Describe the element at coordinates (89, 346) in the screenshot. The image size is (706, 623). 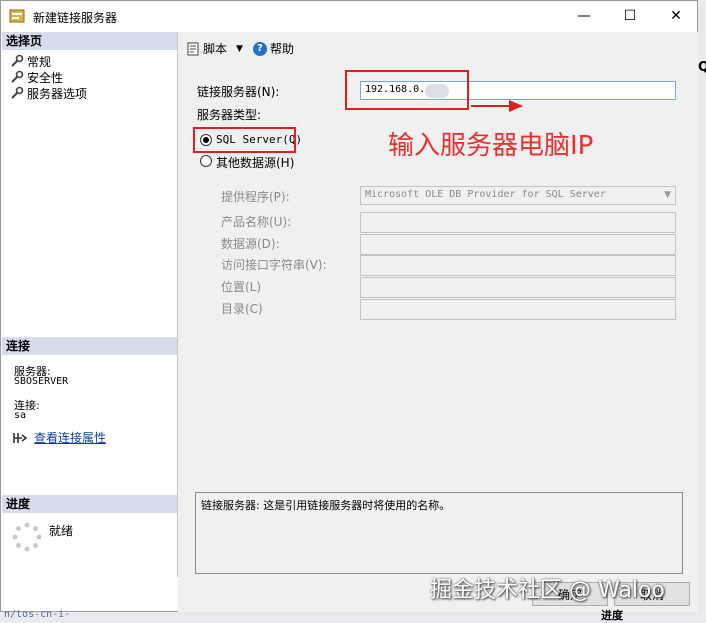
I see `connection-header: 连接` at that location.